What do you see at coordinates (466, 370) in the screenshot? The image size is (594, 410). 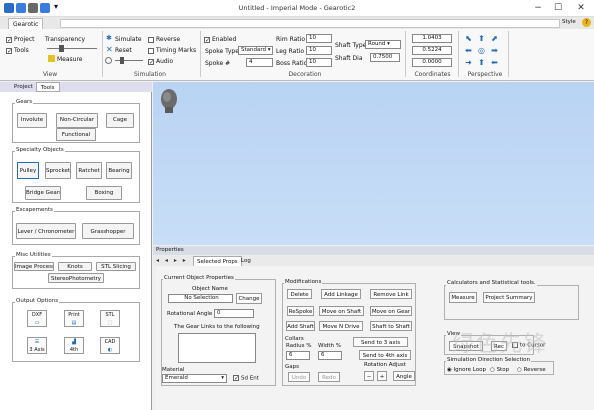 I see `ignore-loop-radio: ◉ Ignore Loop` at bounding box center [466, 370].